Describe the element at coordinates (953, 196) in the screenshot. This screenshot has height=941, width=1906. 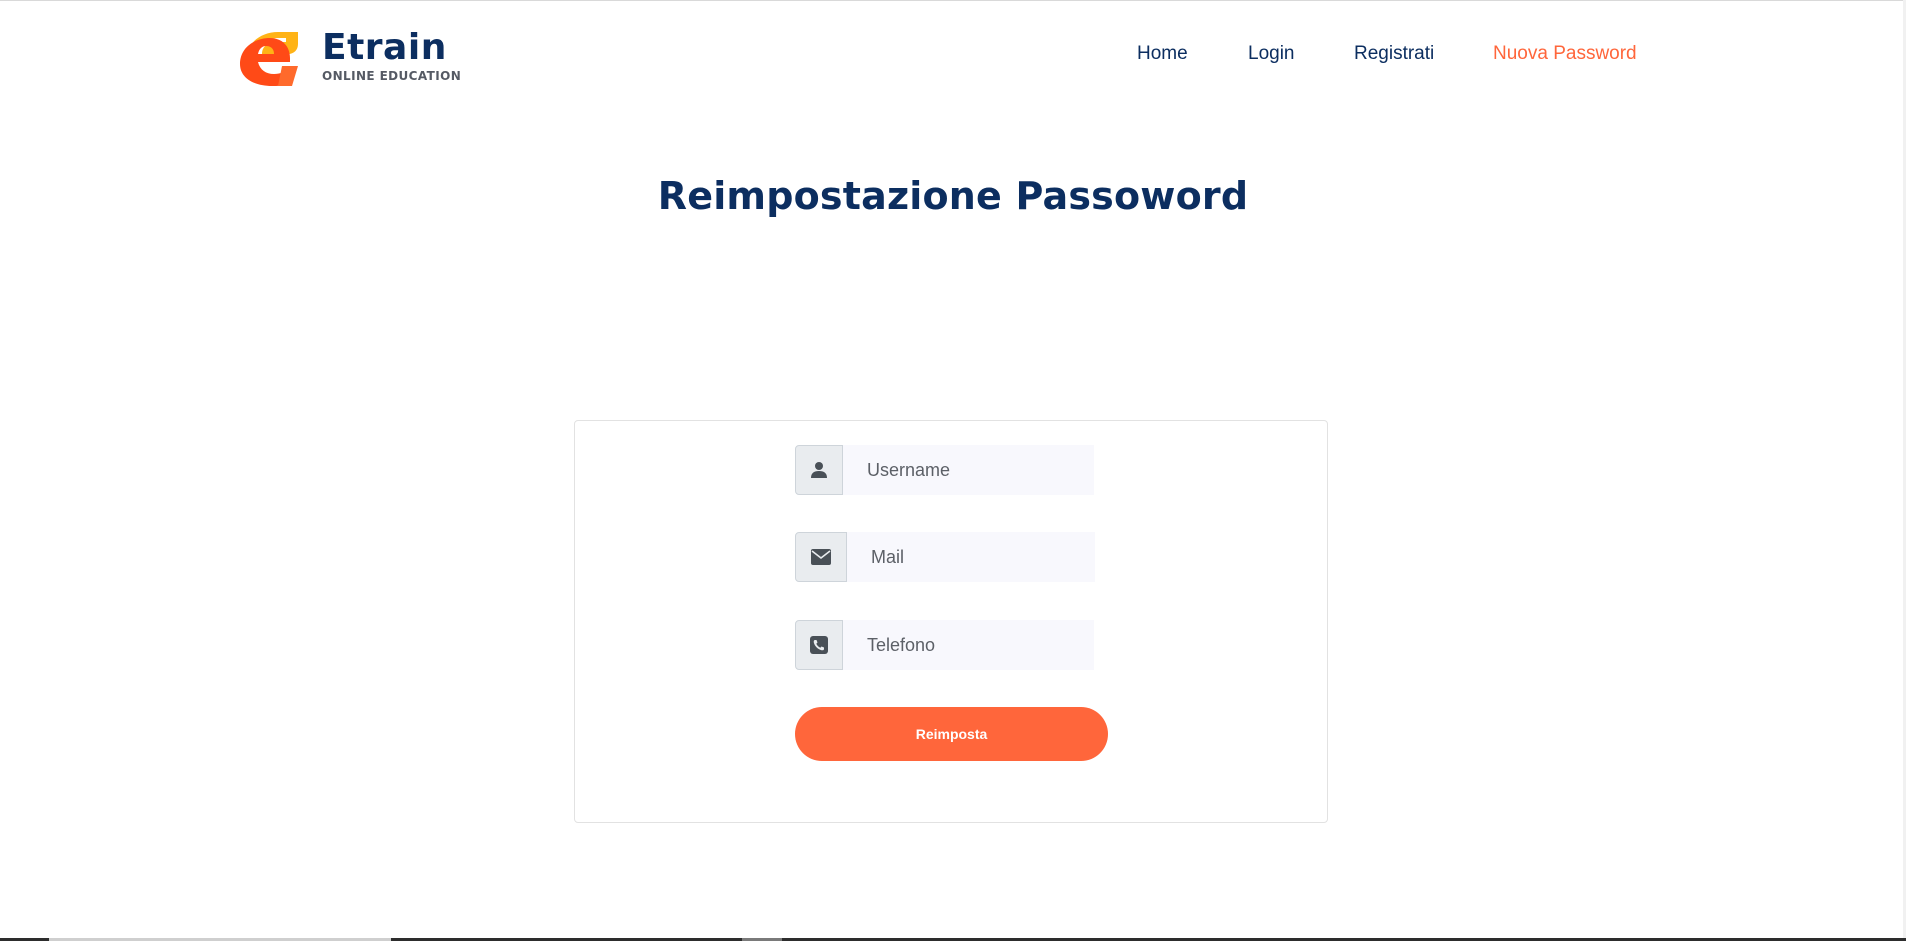
I see `page-title: Reimpostazione Passoword` at that location.